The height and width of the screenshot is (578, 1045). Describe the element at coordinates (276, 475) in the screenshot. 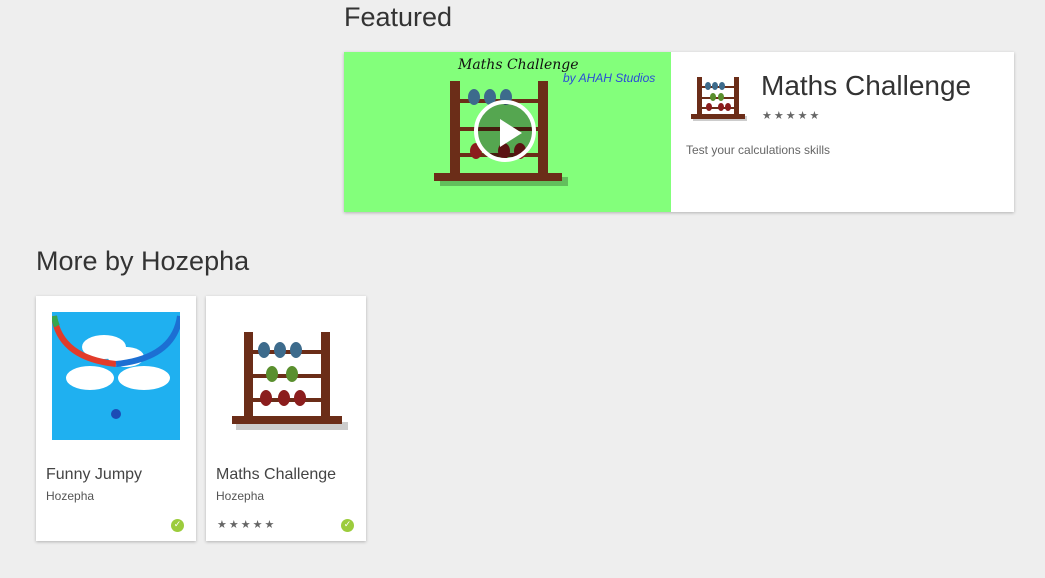

I see `card-title: Maths Challenge` at that location.